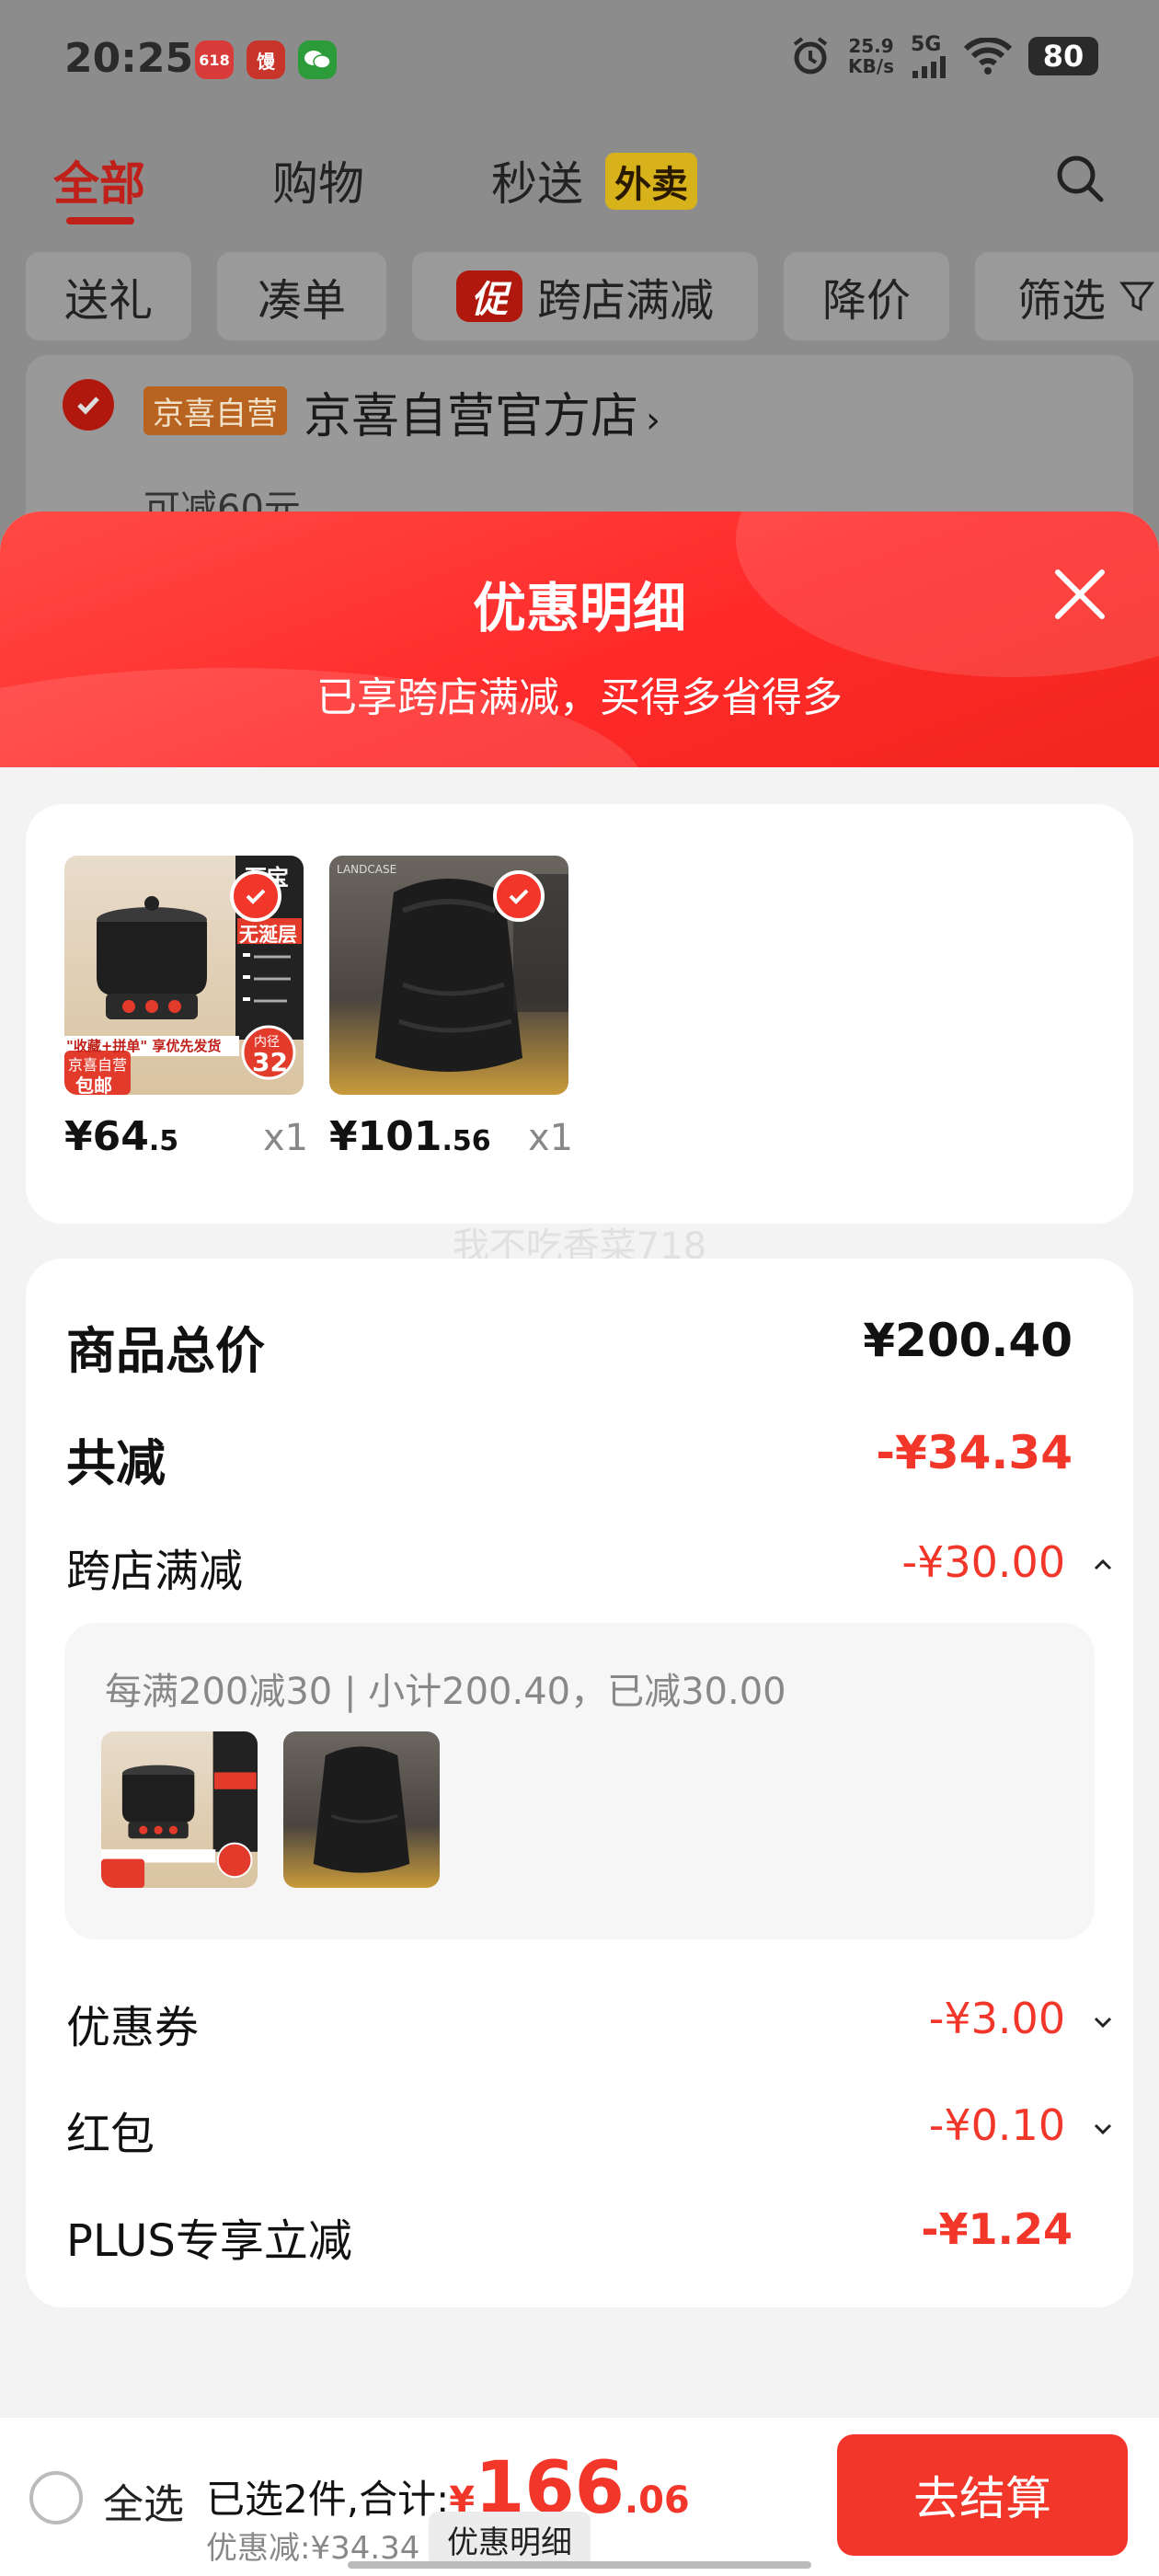 This screenshot has height=2576, width=1159. I want to click on filter-more: 筛选, so click(1067, 296).